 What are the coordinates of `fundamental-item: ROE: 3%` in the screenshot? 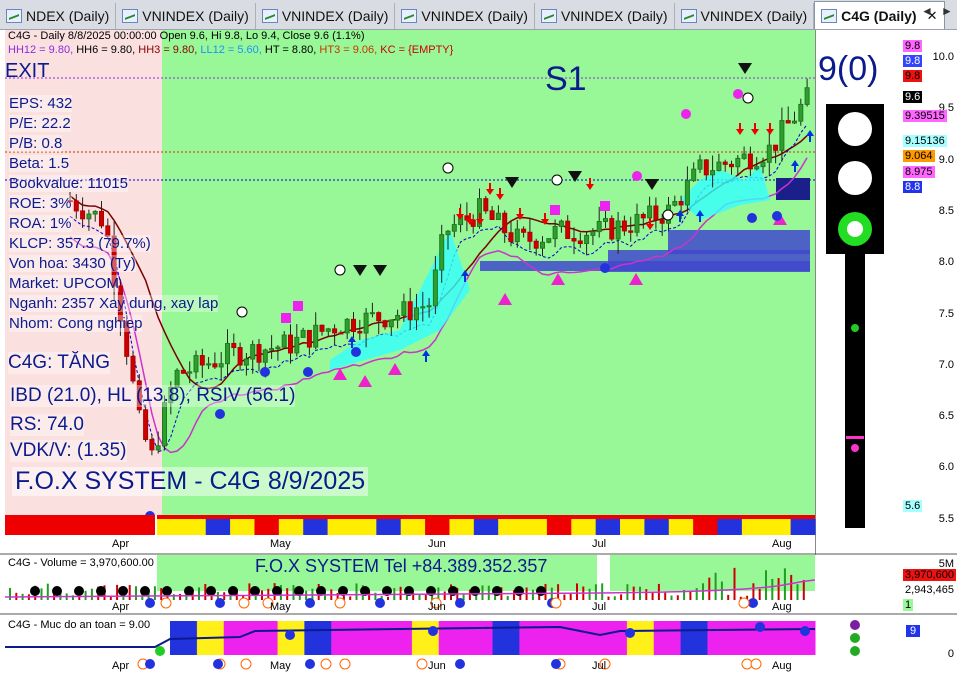 It's located at (40, 203).